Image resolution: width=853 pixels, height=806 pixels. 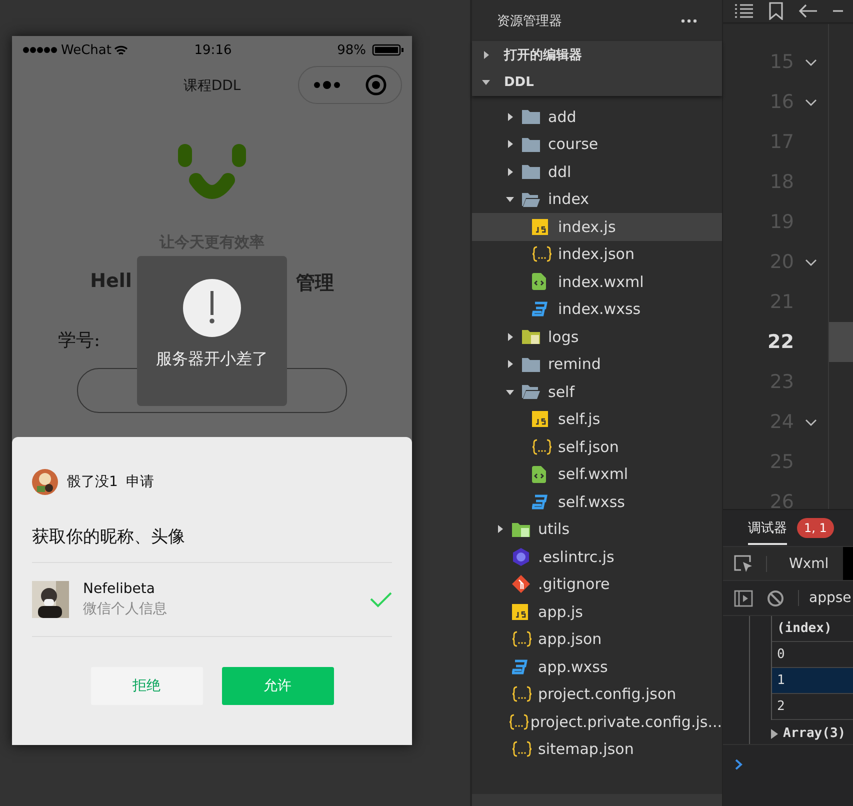 I want to click on error-badge: 1, 1, so click(x=815, y=528).